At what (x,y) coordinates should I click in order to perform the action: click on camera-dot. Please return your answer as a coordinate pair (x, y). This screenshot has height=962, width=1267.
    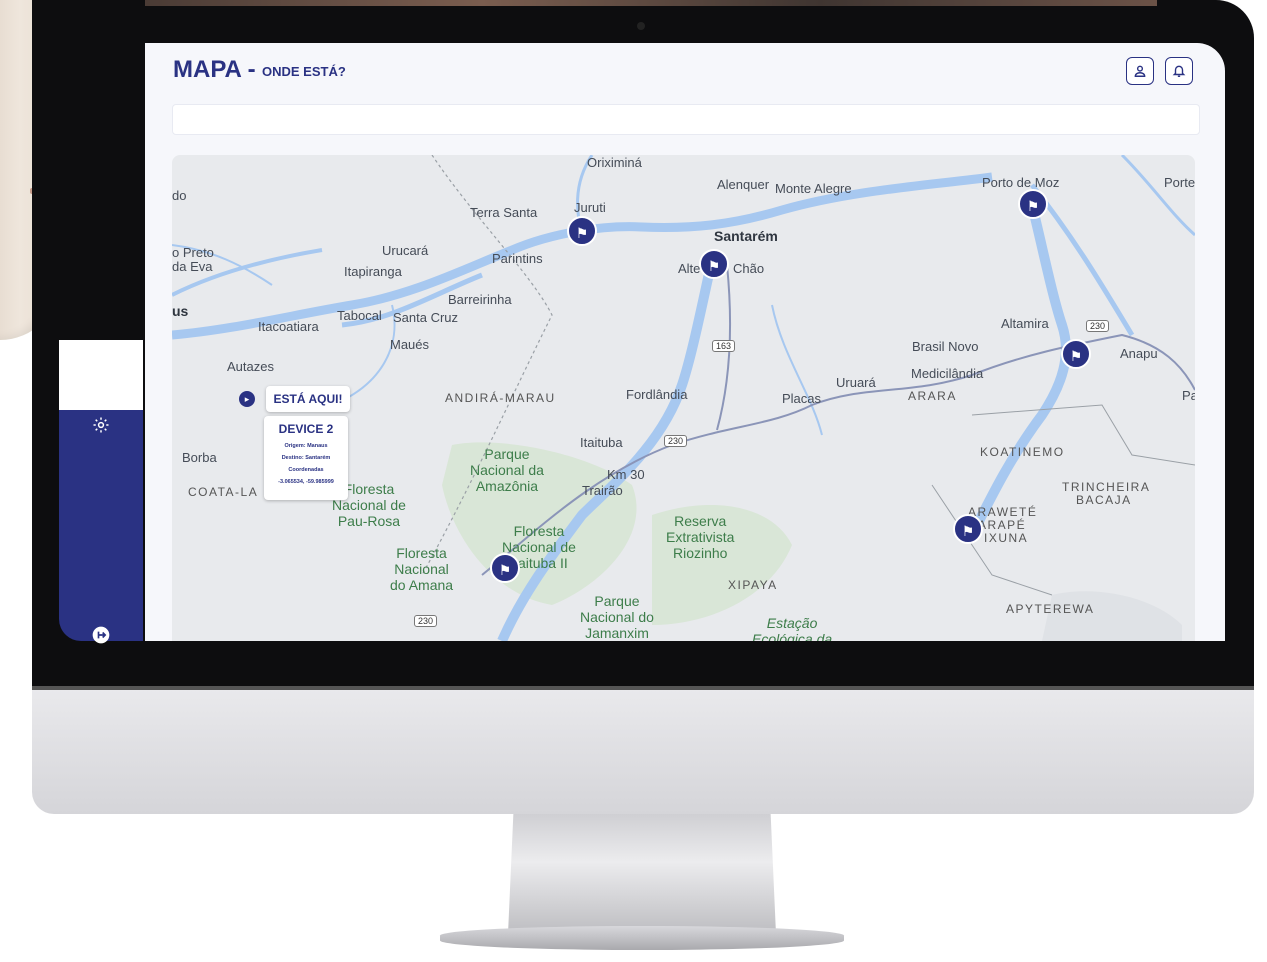
    Looking at the image, I should click on (641, 26).